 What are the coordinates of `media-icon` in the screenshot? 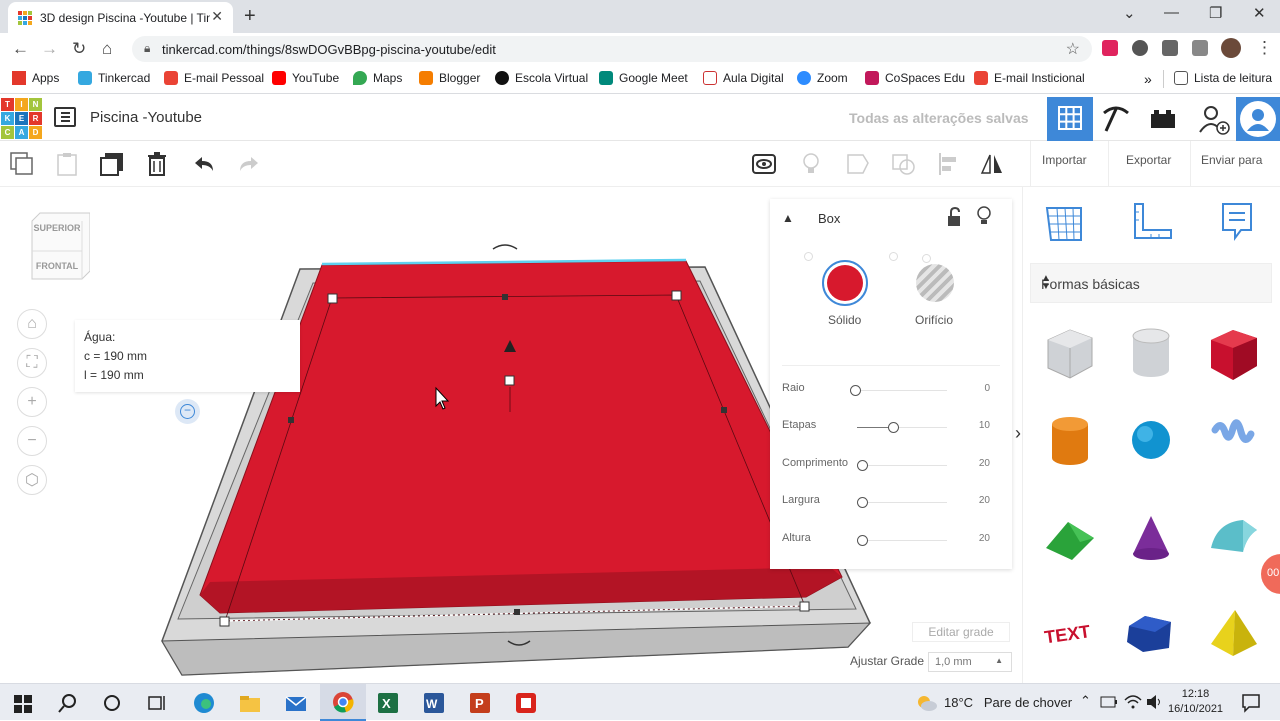 It's located at (1200, 48).